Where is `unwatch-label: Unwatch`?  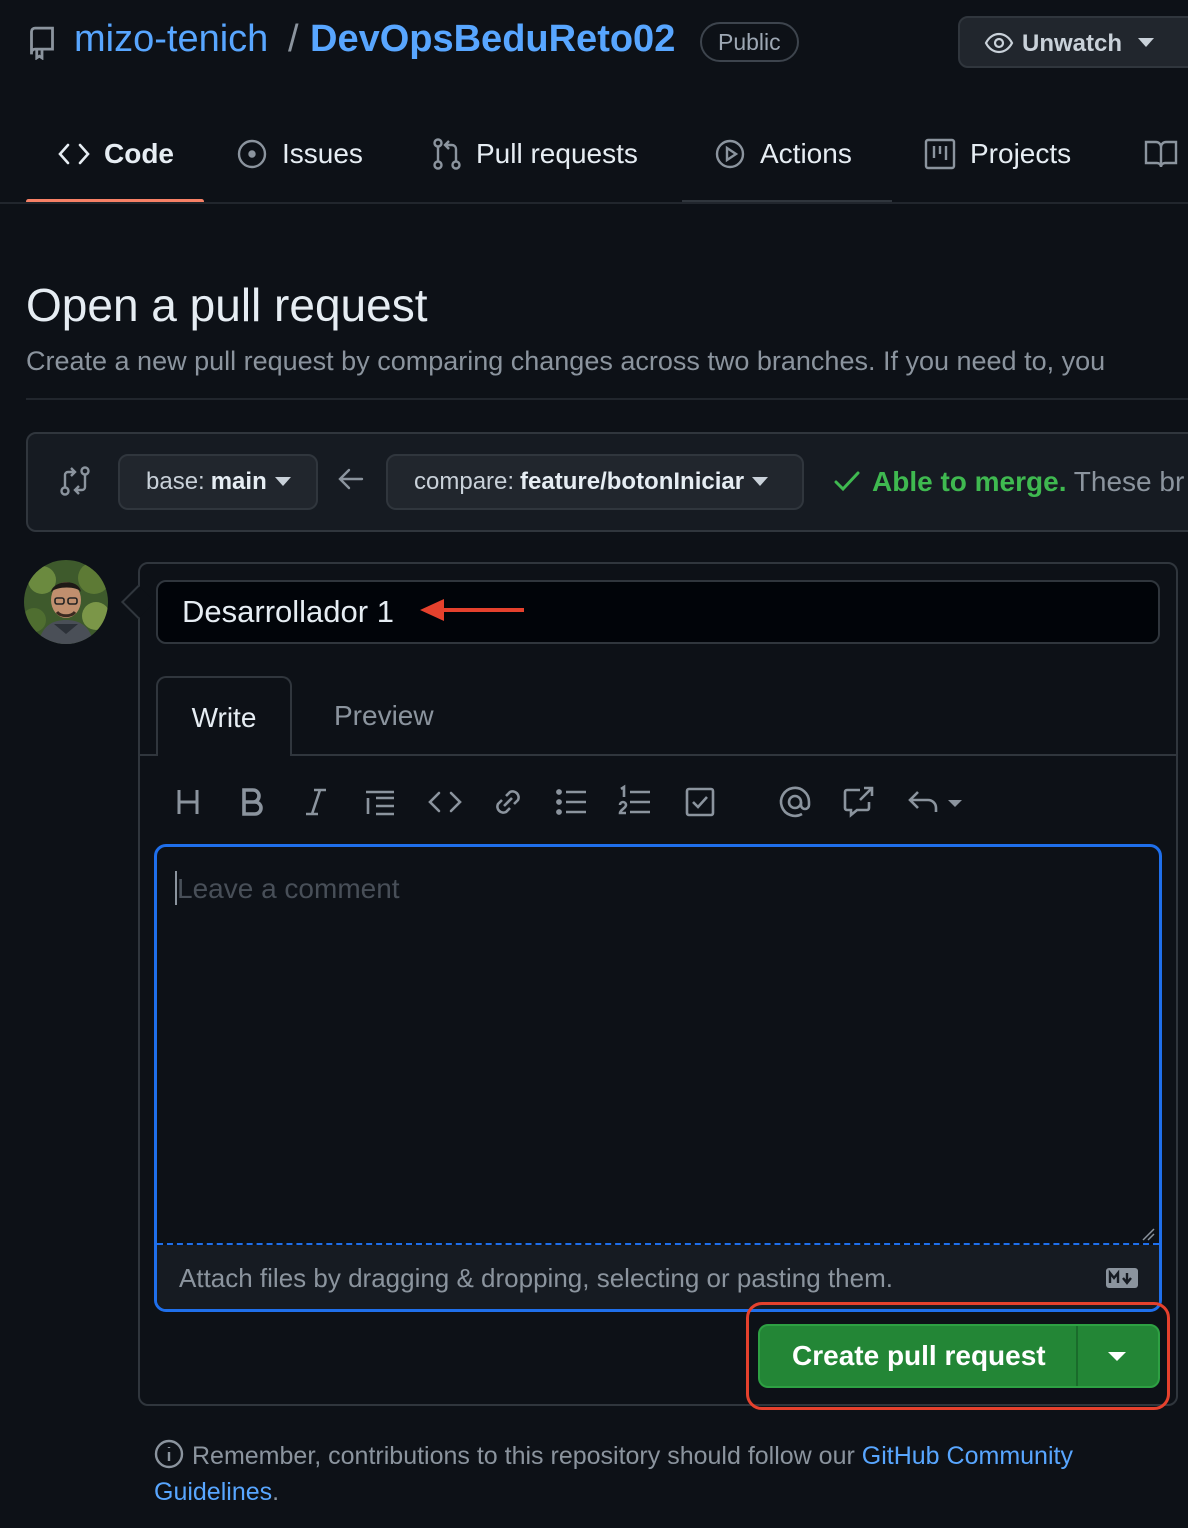 unwatch-label: Unwatch is located at coordinates (1072, 43).